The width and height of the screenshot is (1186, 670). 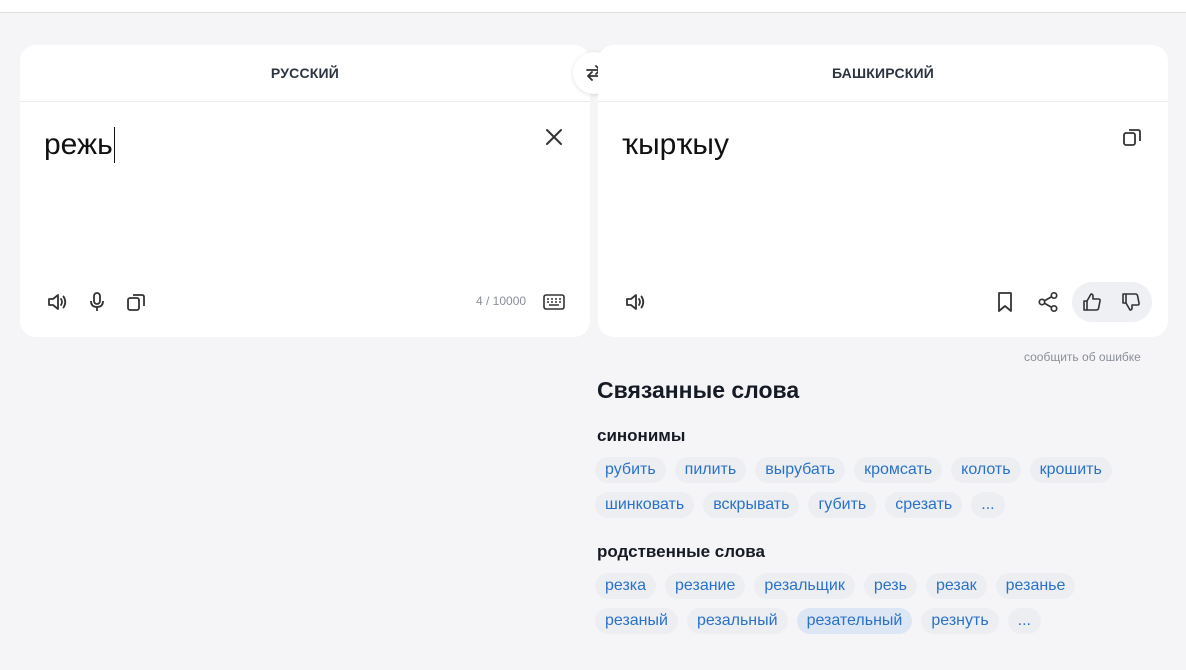 What do you see at coordinates (960, 621) in the screenshot?
I see `word-chip: резнуть` at bounding box center [960, 621].